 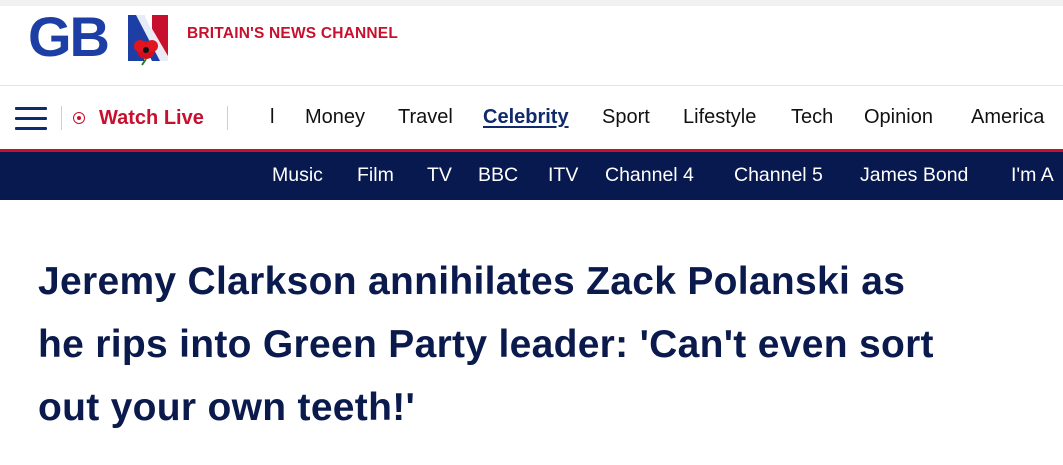 What do you see at coordinates (526, 117) in the screenshot?
I see `nav-item-celebrity: Celebrity` at bounding box center [526, 117].